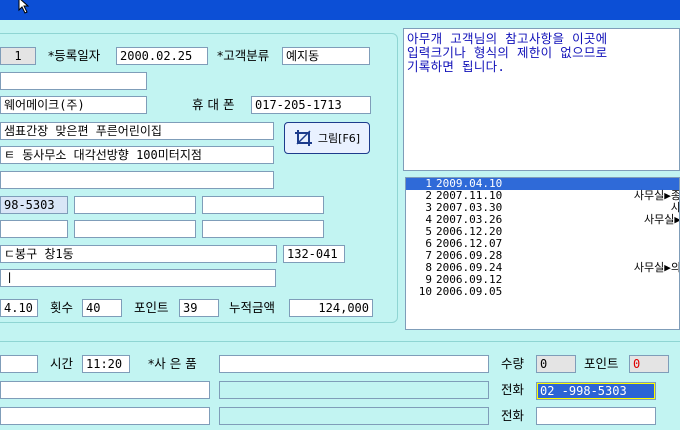 This screenshot has height=430, width=680. Describe the element at coordinates (19, 308) in the screenshot. I see `last-visit-field: 4.10` at that location.